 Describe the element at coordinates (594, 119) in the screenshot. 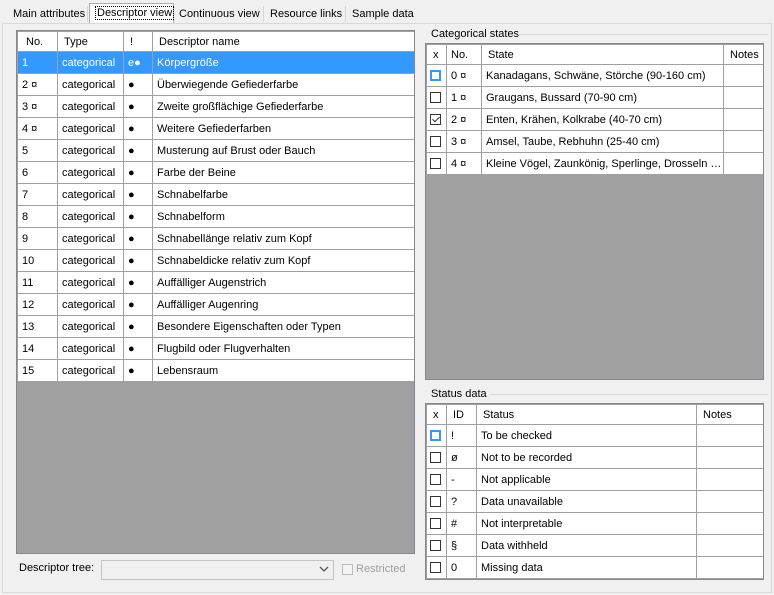

I see `table-row: 2 ¤ Enten, Krähen, Kolkrabe (40-70 cm)` at that location.